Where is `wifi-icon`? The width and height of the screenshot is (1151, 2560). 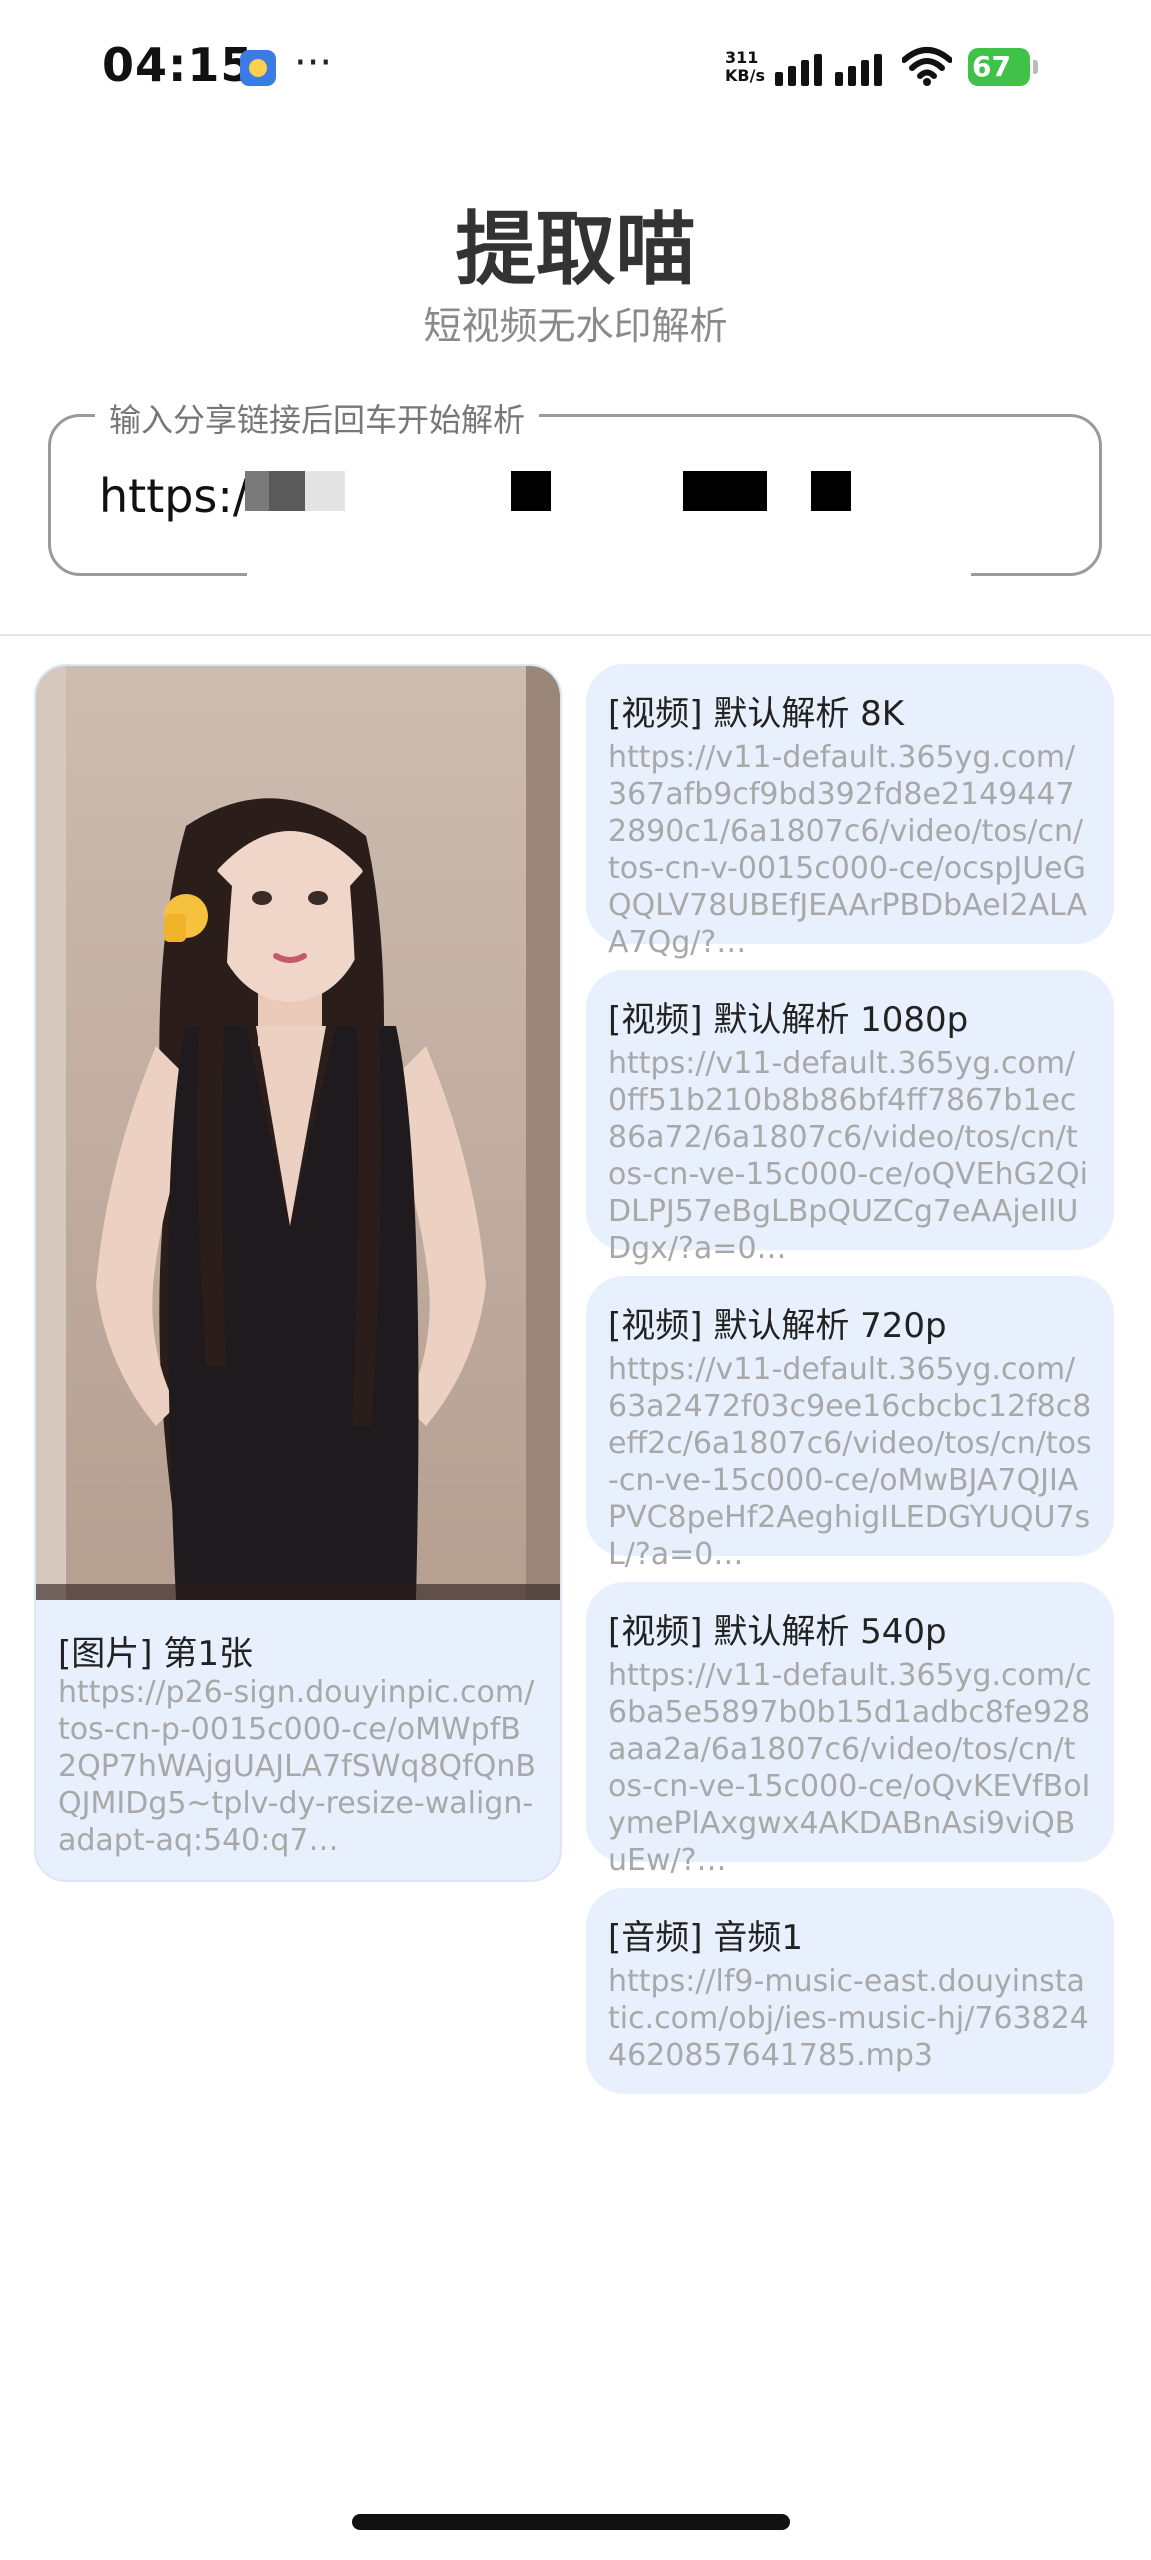 wifi-icon is located at coordinates (927, 66).